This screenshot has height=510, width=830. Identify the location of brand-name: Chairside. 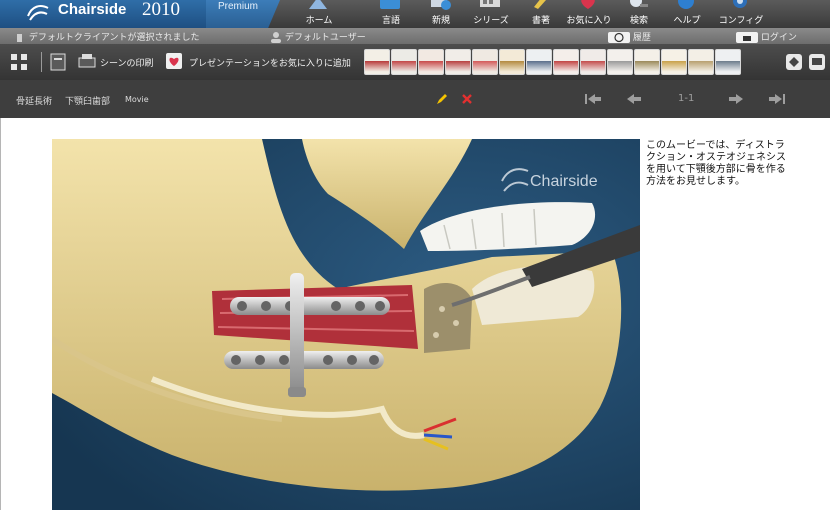
(92, 9).